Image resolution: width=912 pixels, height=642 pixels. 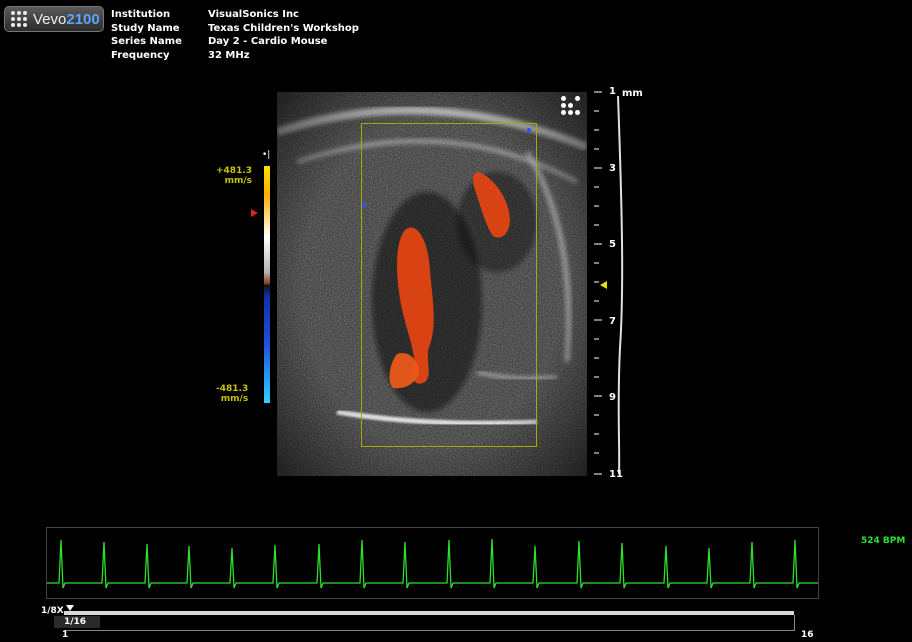 I want to click on timeline-end-label: 16, so click(x=807, y=635).